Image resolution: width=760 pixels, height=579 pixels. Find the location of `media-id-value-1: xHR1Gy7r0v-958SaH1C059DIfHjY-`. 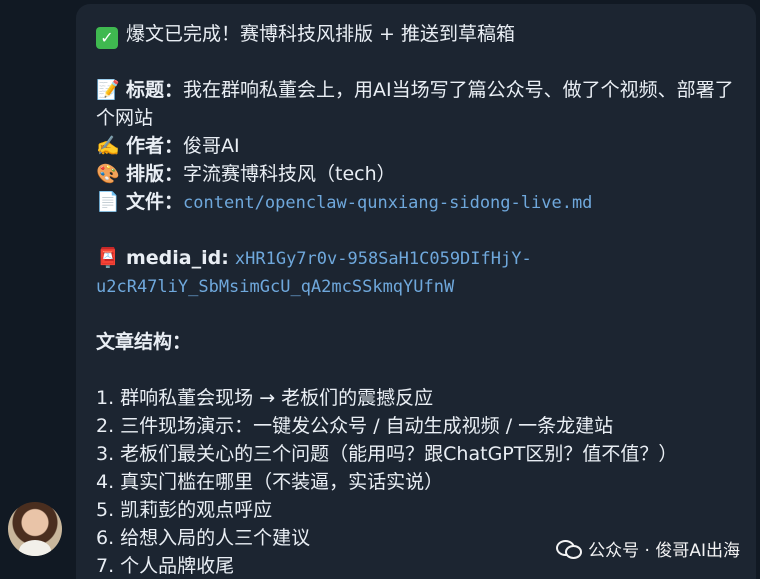

media-id-value-1: xHR1Gy7r0v-958SaH1C059DIfHjY- is located at coordinates (383, 259).